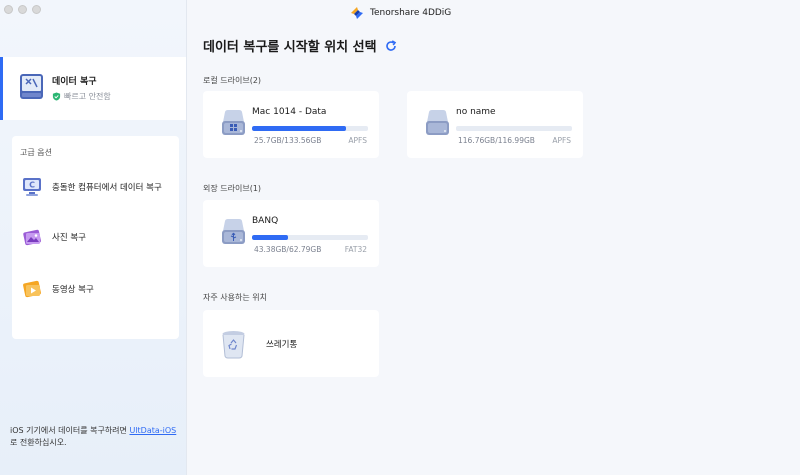 The width and height of the screenshot is (800, 475). I want to click on subtitle-text: 빠르고 안전함, so click(87, 96).